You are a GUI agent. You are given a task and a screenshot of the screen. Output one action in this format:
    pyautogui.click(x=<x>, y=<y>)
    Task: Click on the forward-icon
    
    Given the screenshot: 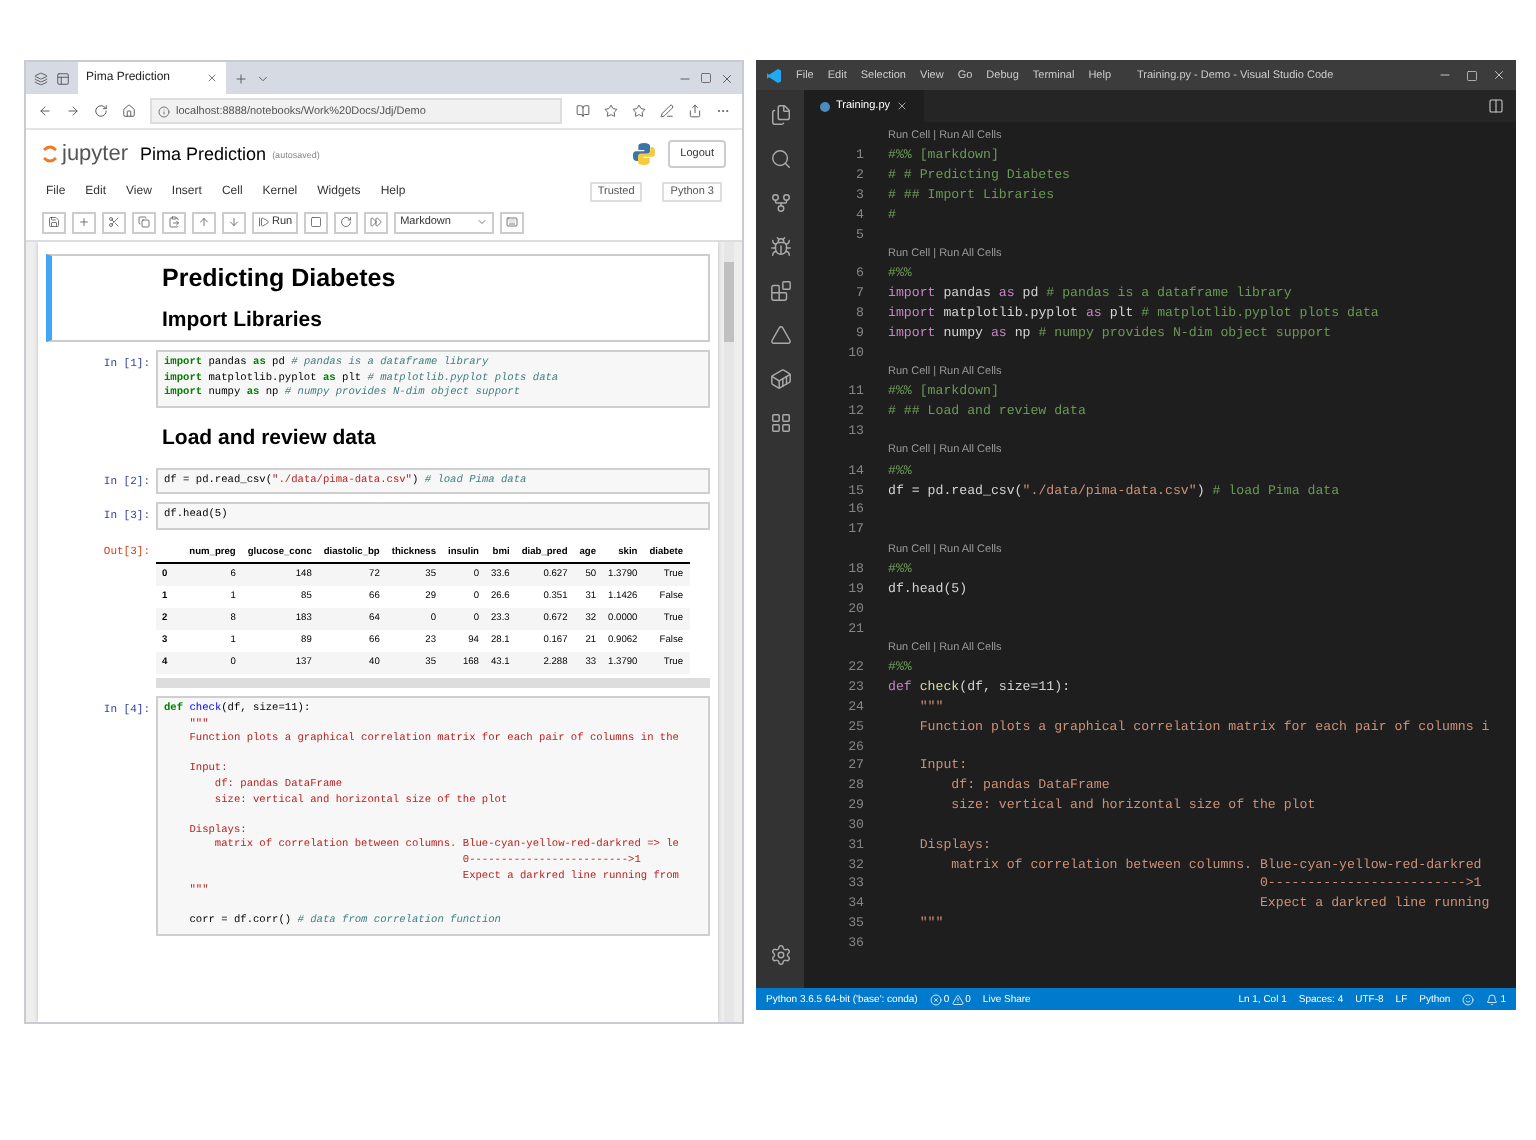 What is the action you would take?
    pyautogui.click(x=73, y=111)
    